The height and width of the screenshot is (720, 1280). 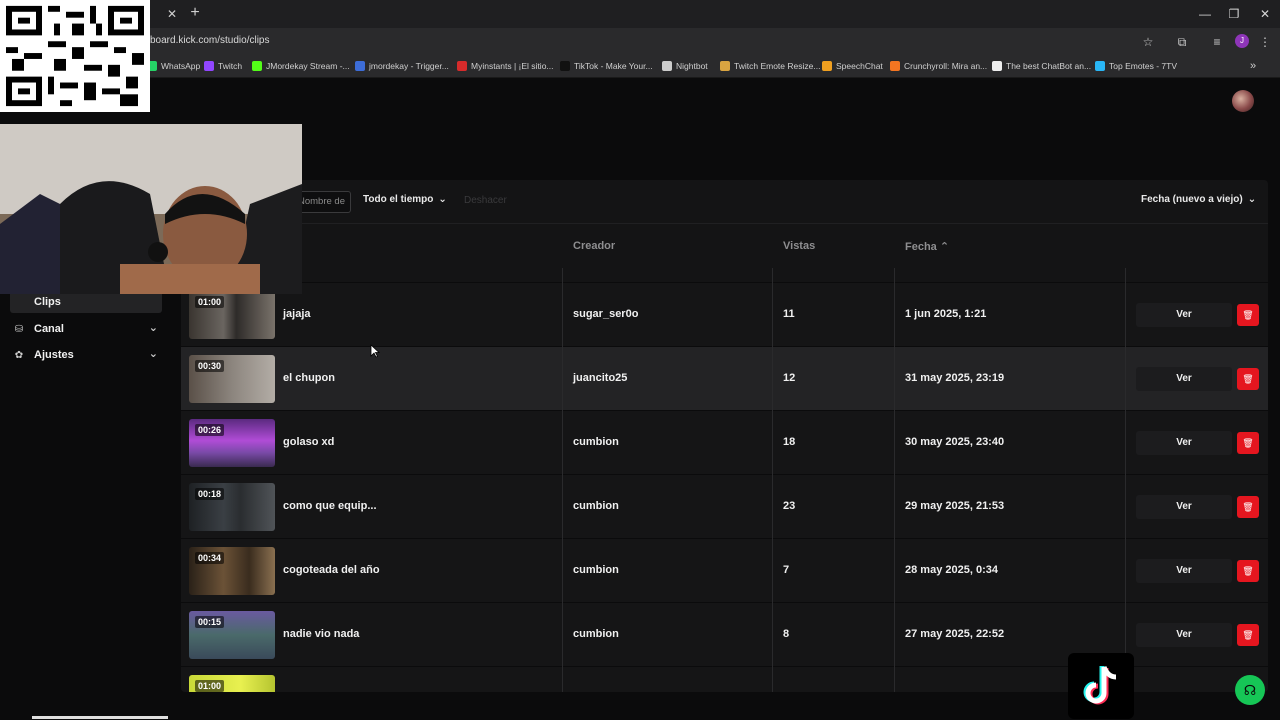 I want to click on close-window-icon: ✕, so click(x=1265, y=14).